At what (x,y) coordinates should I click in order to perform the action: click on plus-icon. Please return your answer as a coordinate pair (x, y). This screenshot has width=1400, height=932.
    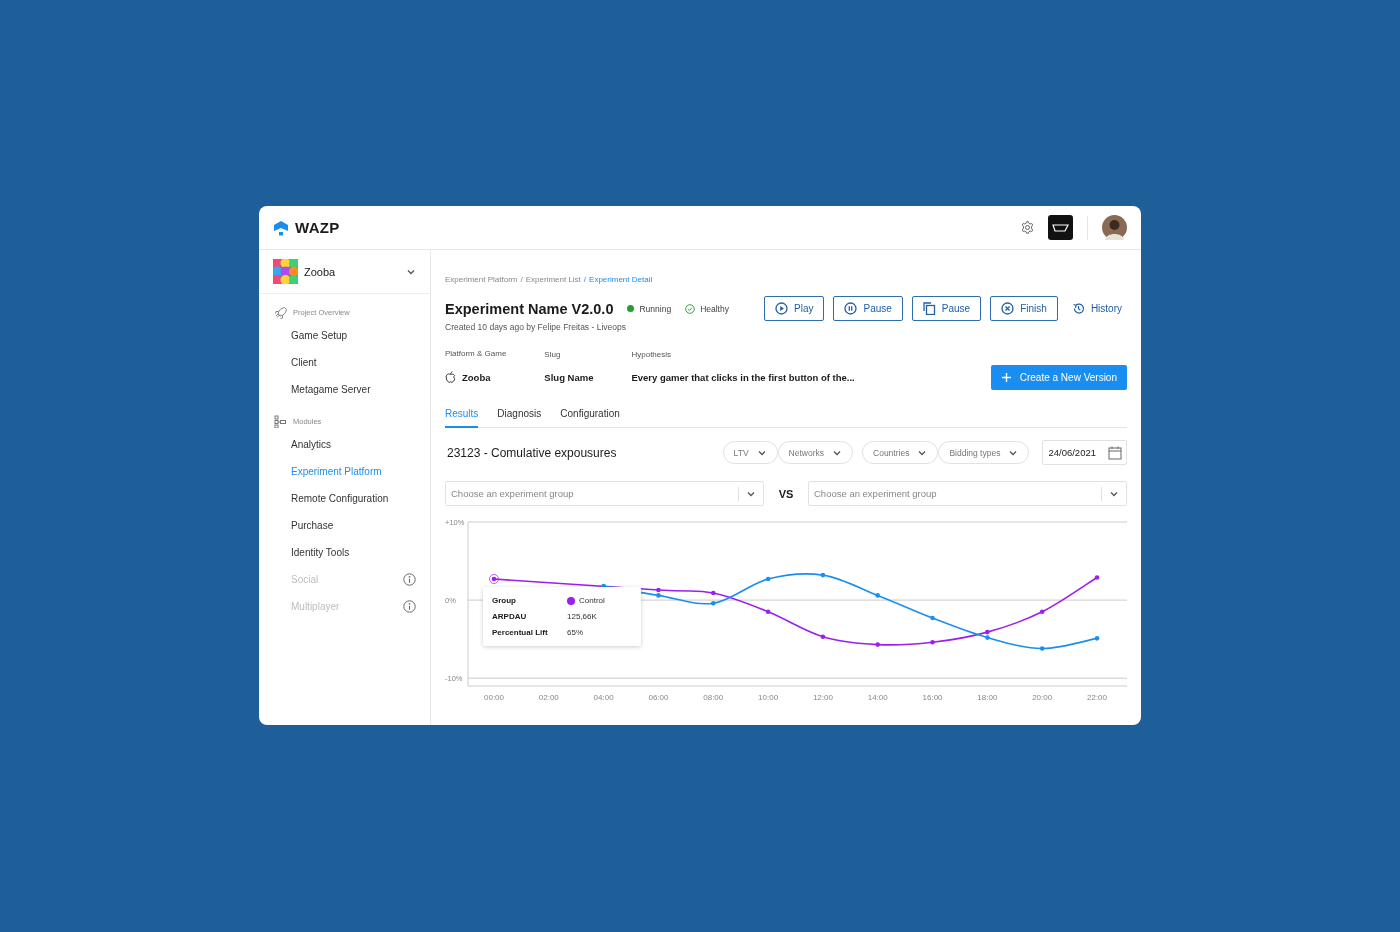
    Looking at the image, I should click on (1006, 377).